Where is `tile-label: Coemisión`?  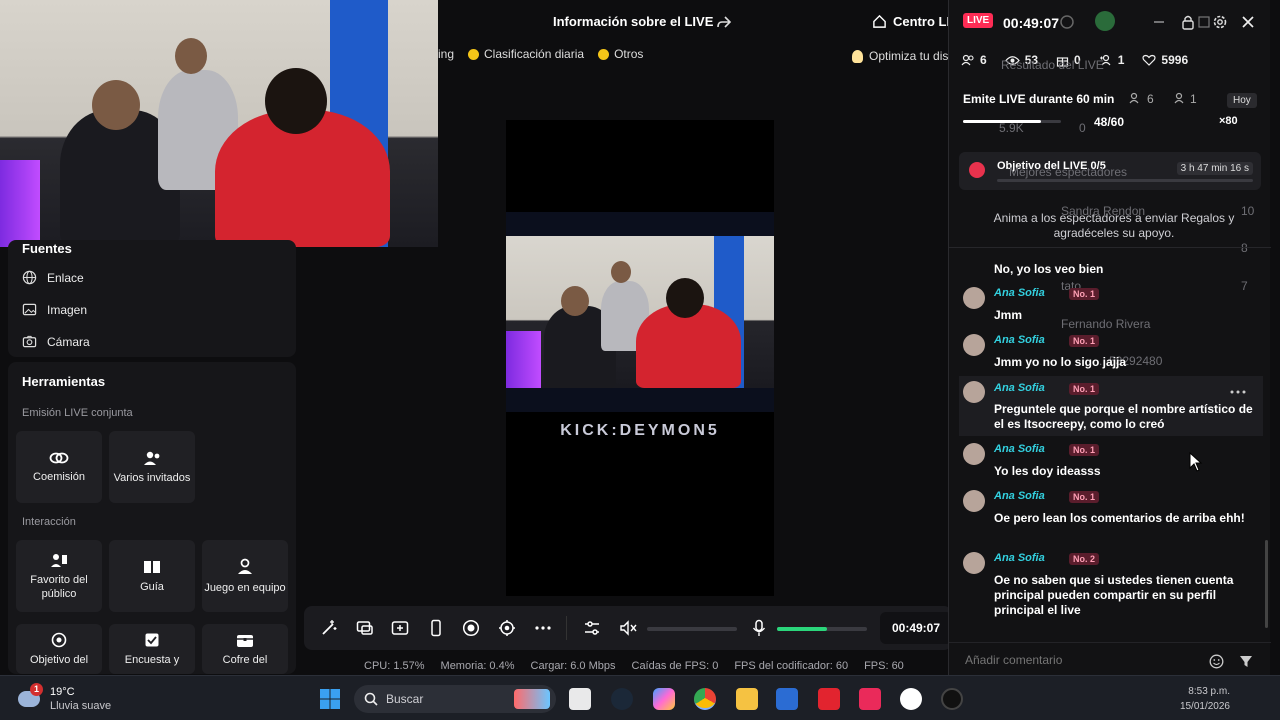 tile-label: Coemisión is located at coordinates (59, 476).